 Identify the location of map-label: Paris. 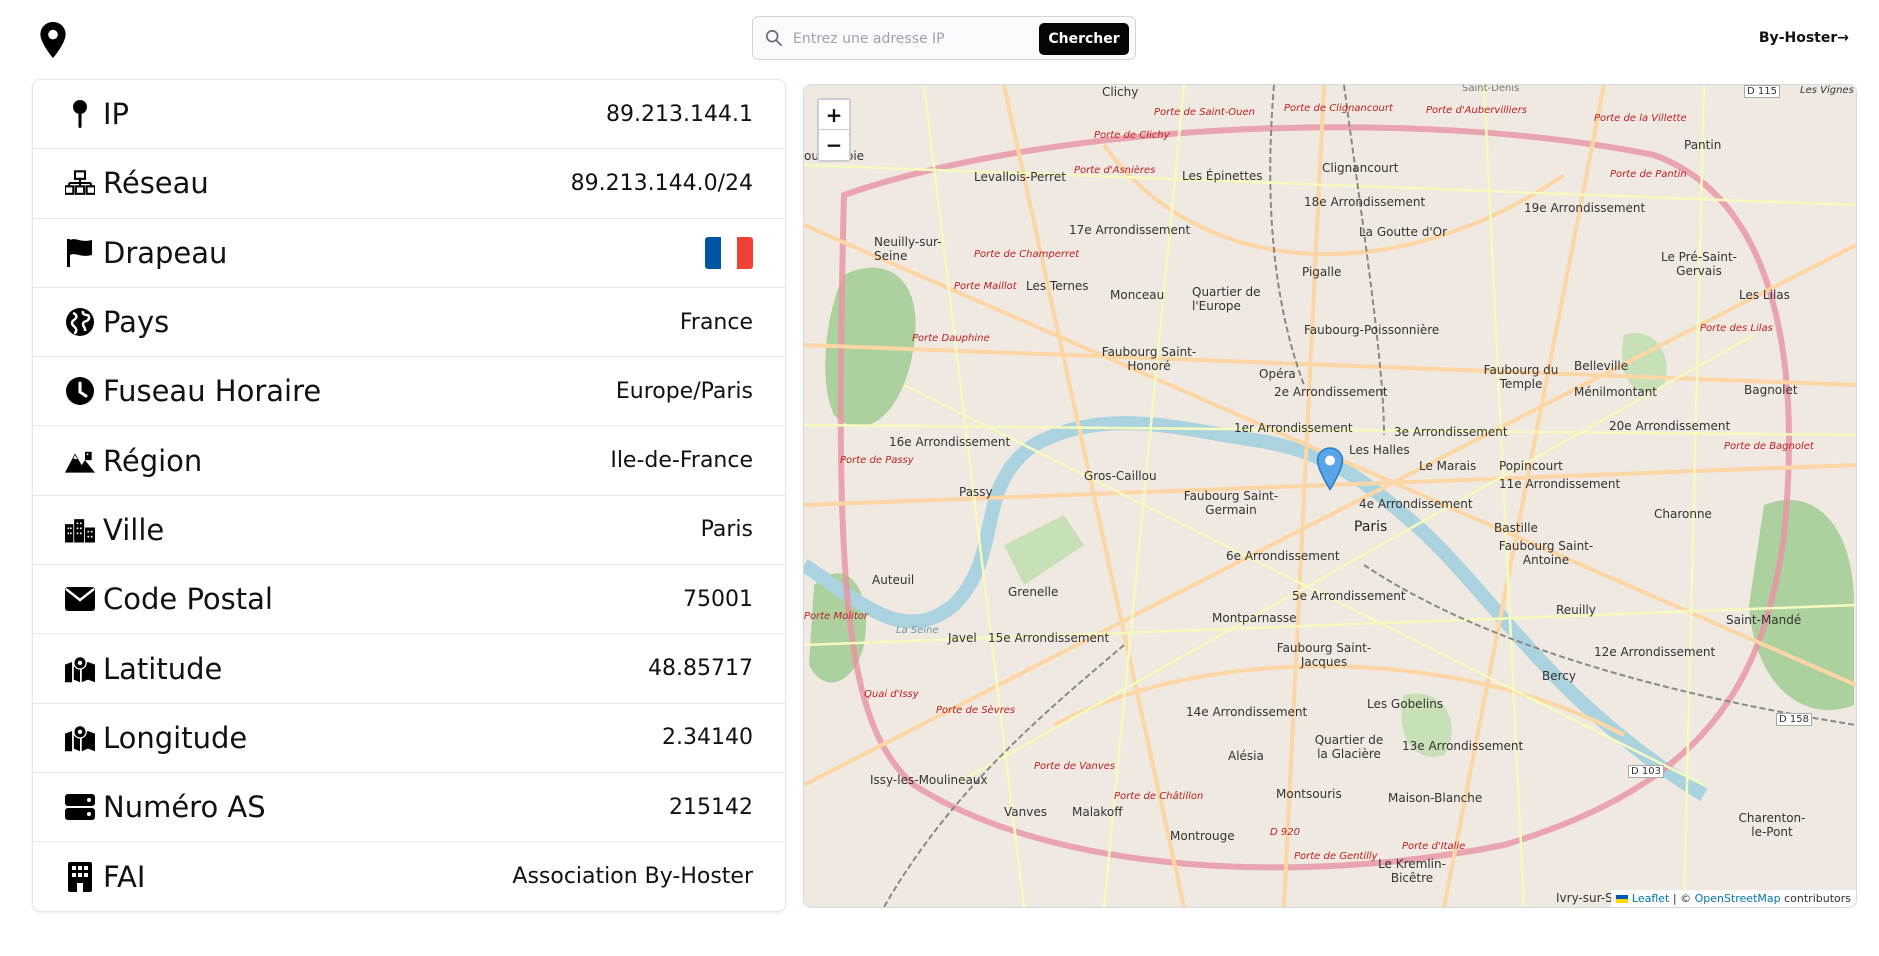
(1371, 527).